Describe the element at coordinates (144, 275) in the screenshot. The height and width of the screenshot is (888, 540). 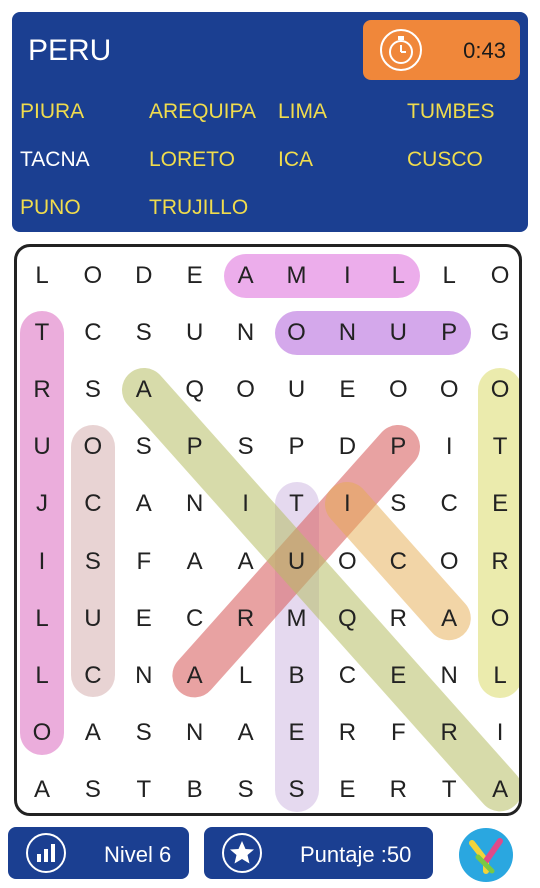
I see `grid-cell: D` at that location.